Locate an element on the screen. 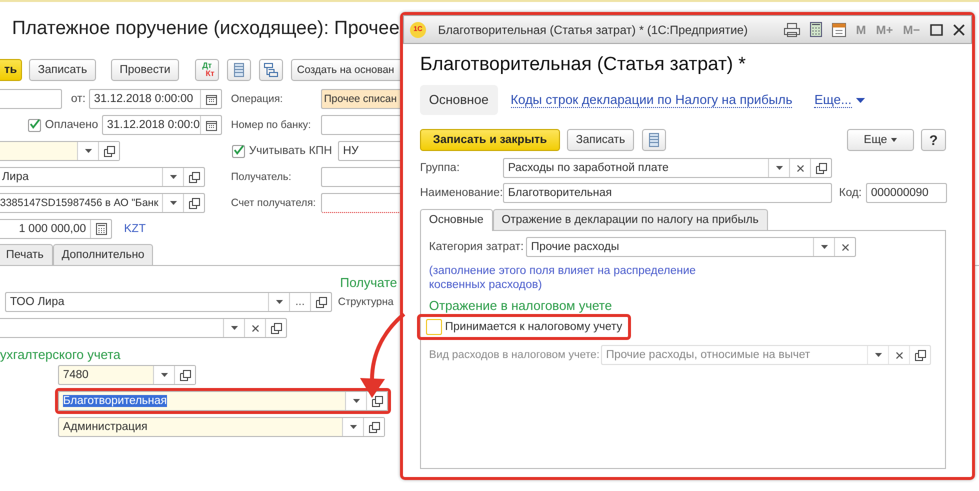 The image size is (979, 491). help-button: ? is located at coordinates (933, 140).